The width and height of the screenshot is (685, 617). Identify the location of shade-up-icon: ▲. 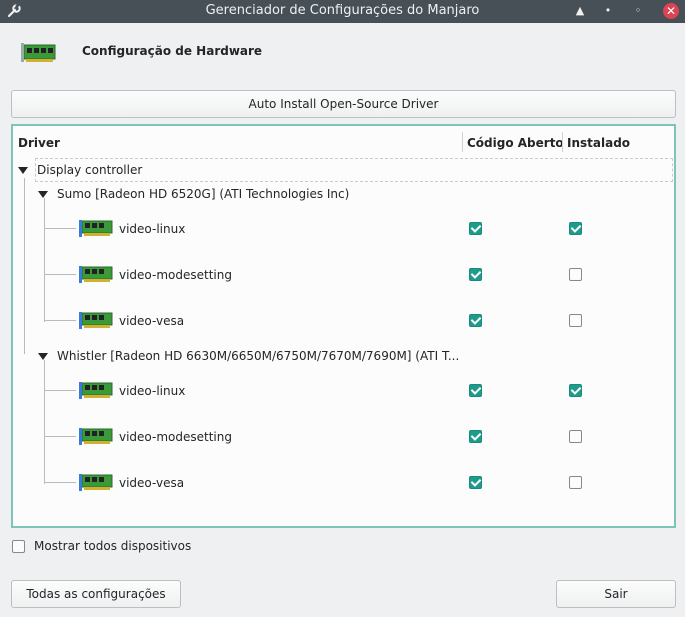
(580, 11).